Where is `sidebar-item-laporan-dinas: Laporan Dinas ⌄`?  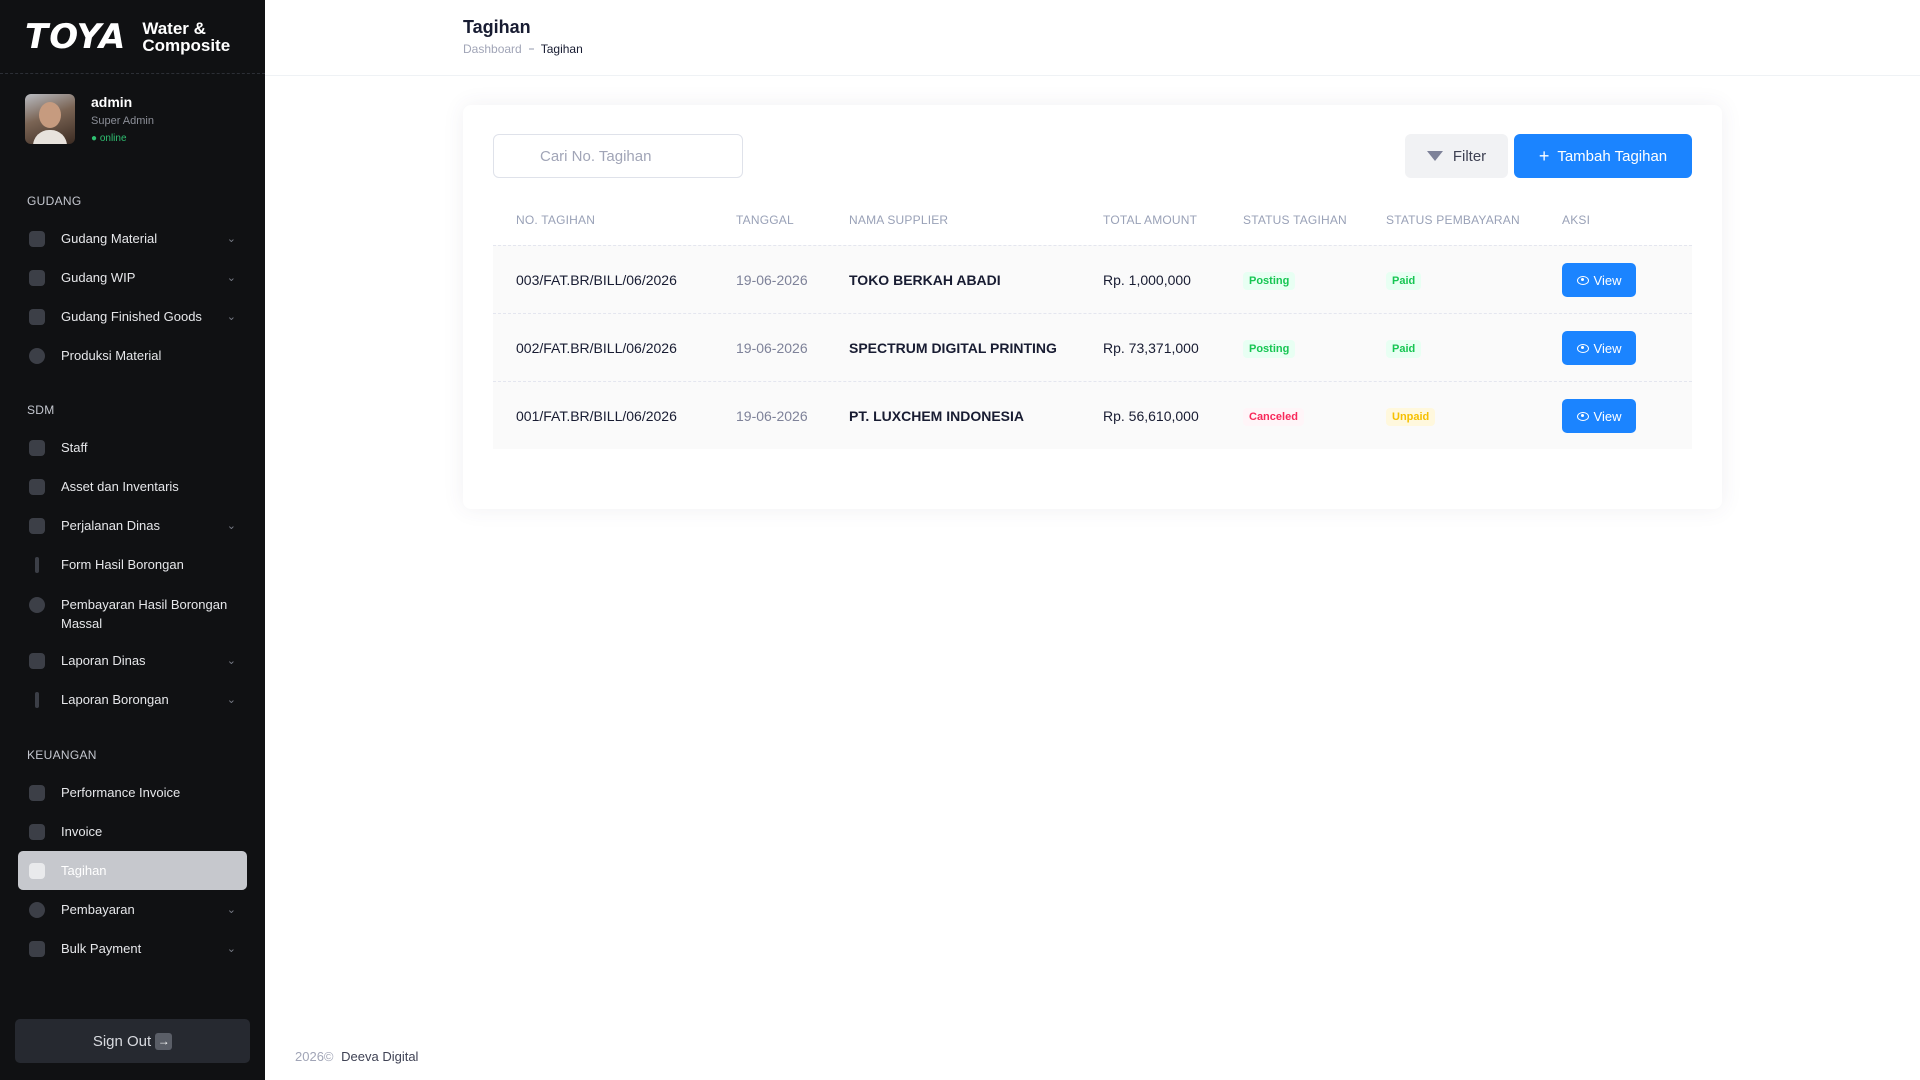 sidebar-item-laporan-dinas: Laporan Dinas ⌄ is located at coordinates (132, 660).